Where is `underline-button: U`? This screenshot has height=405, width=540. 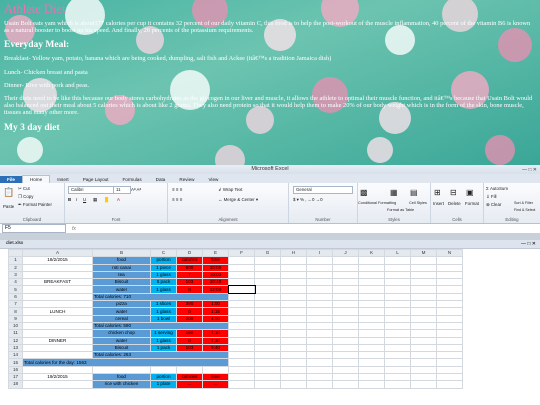
underline-button: U is located at coordinates (84, 199).